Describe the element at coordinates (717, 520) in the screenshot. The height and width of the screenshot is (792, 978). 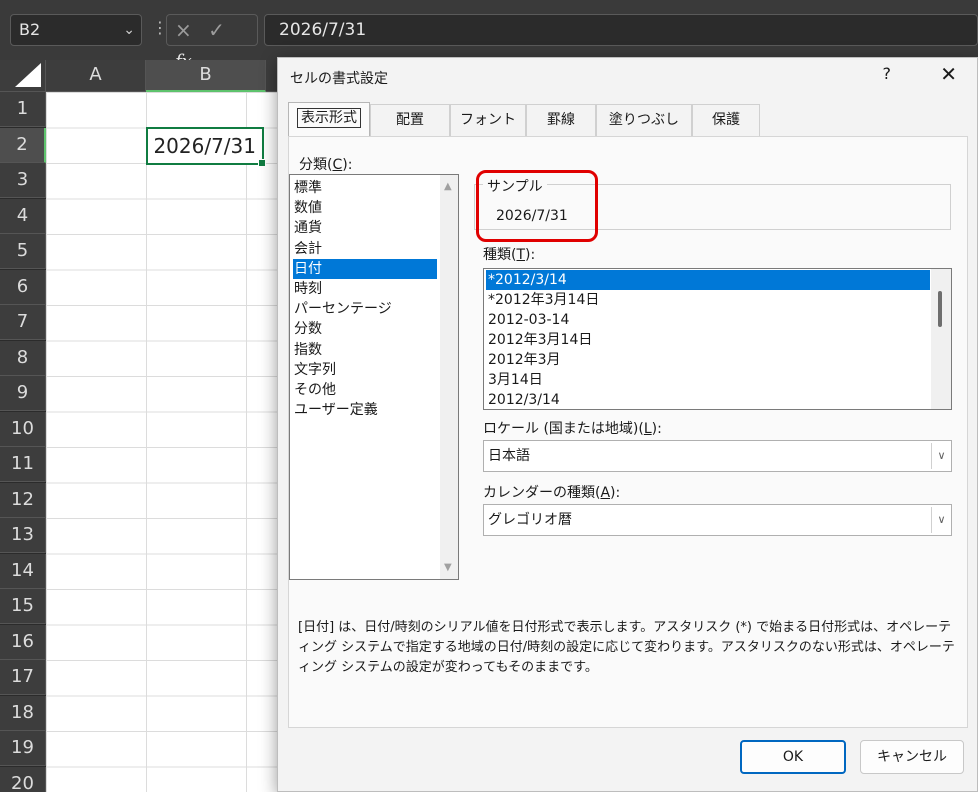
I see `calendar-select: グレゴリオ暦 ∨` at that location.